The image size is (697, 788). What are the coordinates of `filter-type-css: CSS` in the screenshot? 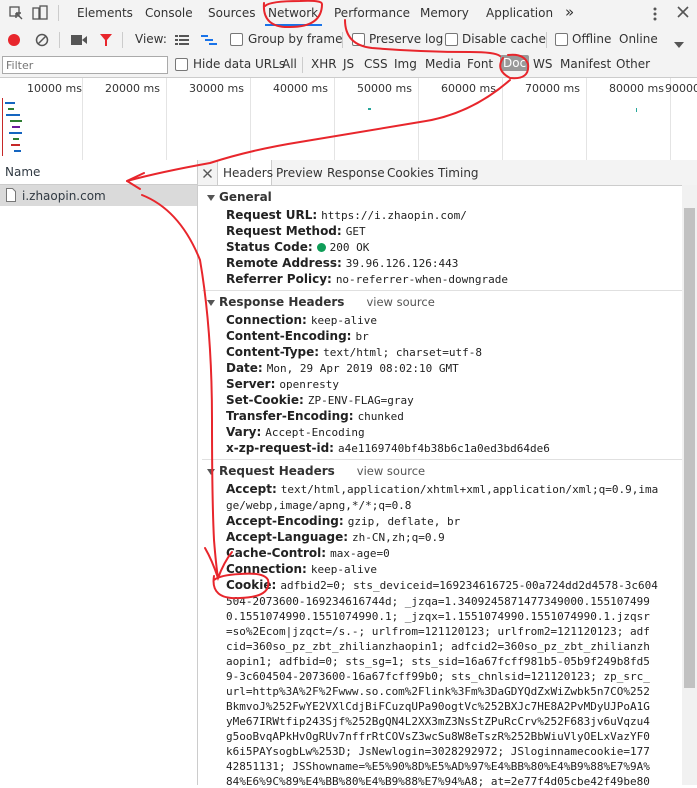 It's located at (376, 64).